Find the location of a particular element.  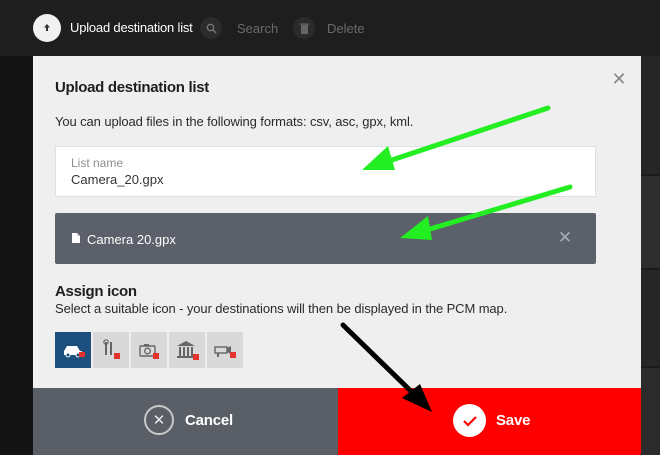

search-button is located at coordinates (211, 28).